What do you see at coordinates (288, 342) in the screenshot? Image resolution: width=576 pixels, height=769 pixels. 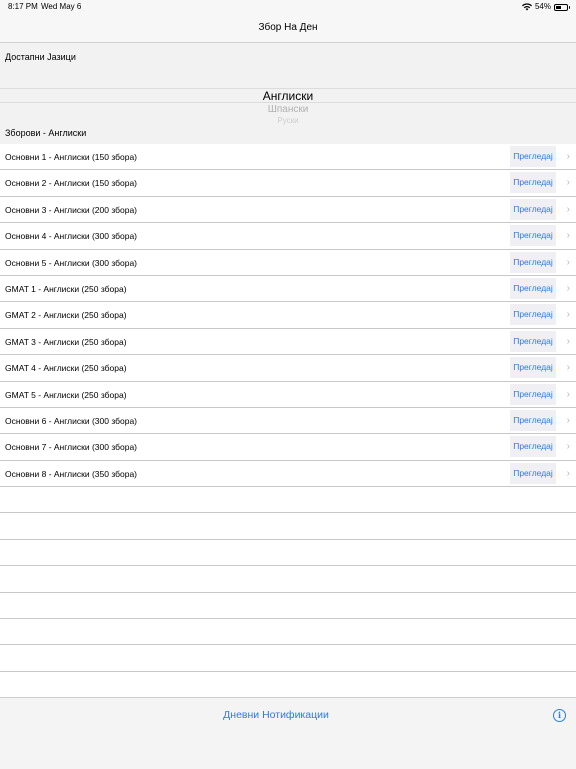 I see `word-set-row: GMAT 3 - Англиски (250 збора) Прегледај ›` at bounding box center [288, 342].